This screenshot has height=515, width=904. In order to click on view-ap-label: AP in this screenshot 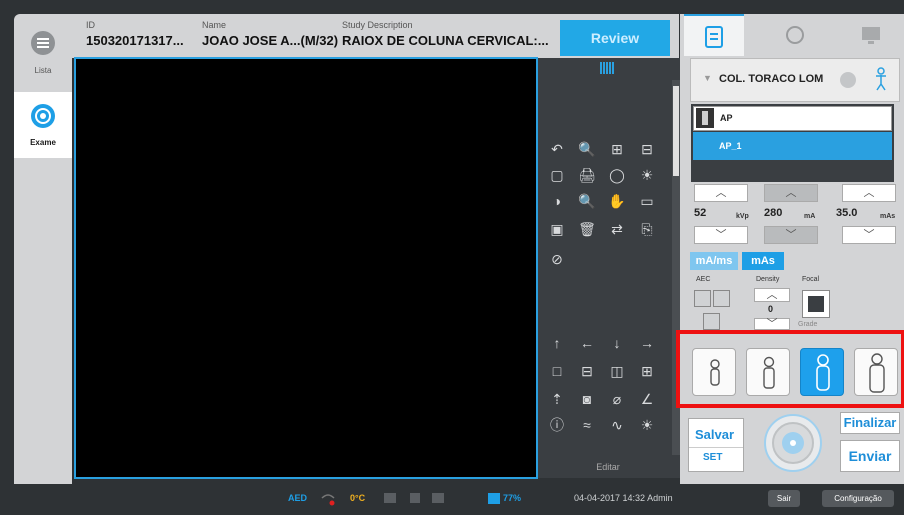, I will do `click(726, 118)`.